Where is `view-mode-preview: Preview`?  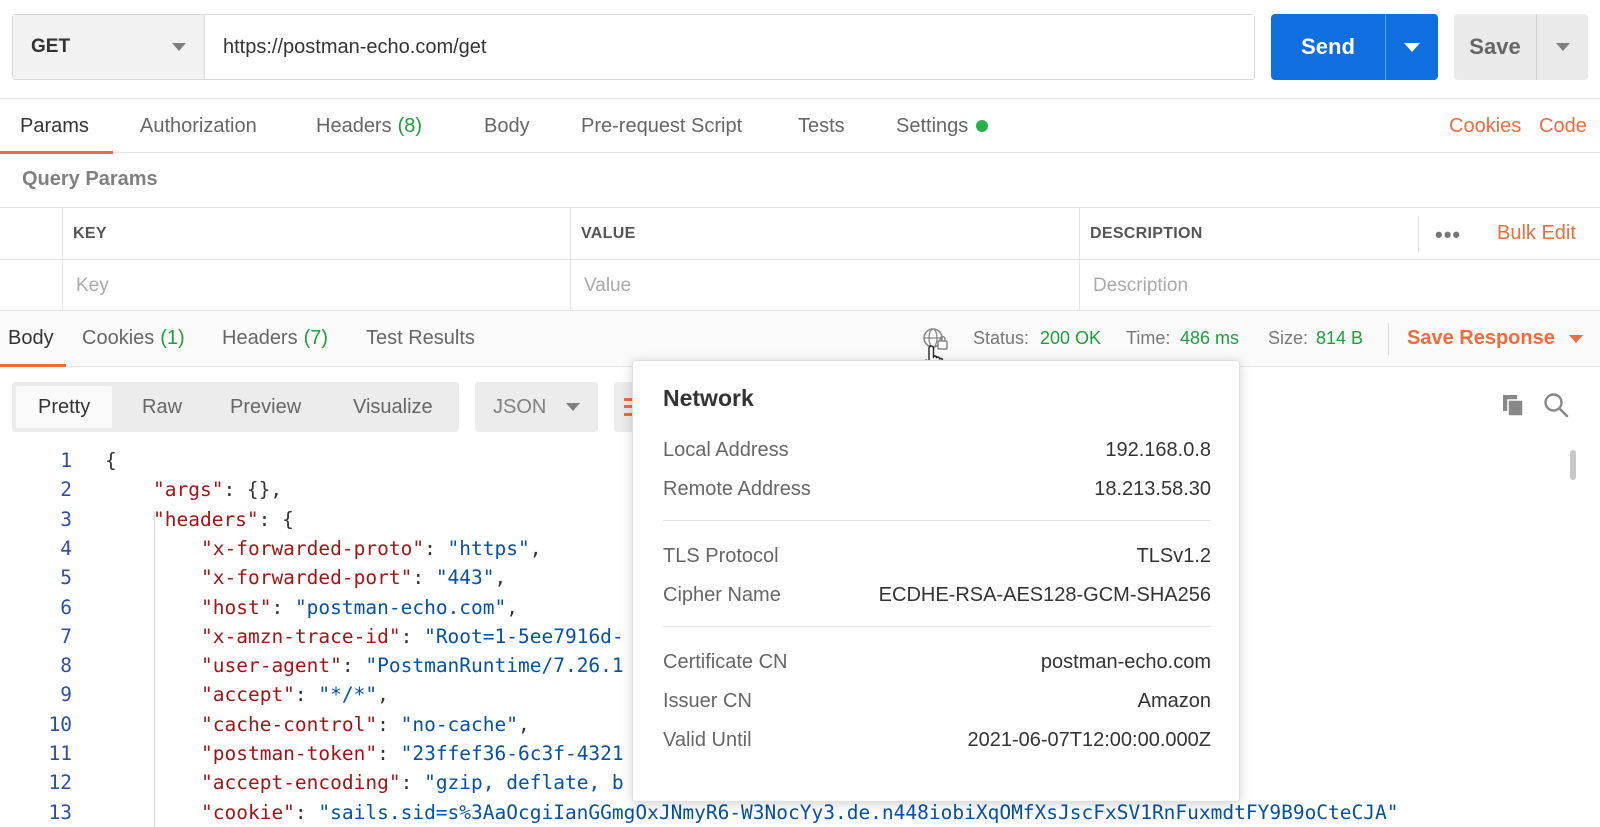 view-mode-preview: Preview is located at coordinates (265, 407).